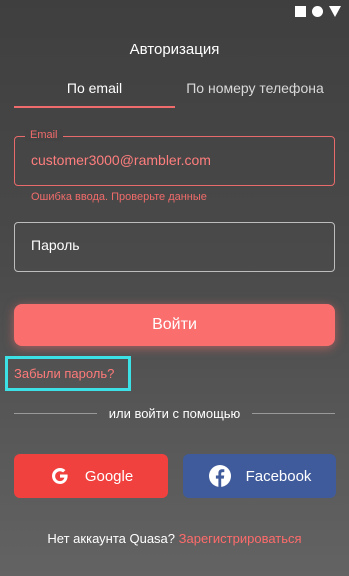 The width and height of the screenshot is (349, 576). Describe the element at coordinates (121, 160) in the screenshot. I see `email-field-value: customer3000@rambler.com` at that location.